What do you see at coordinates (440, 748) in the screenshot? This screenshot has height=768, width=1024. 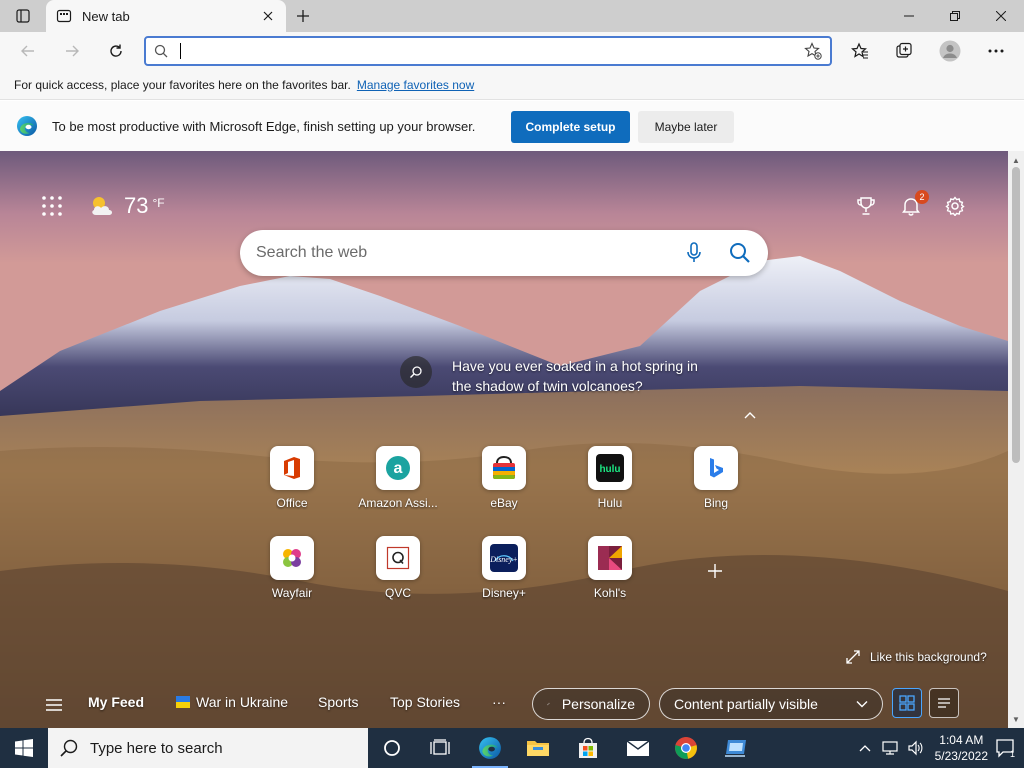 I see `task-view-button` at bounding box center [440, 748].